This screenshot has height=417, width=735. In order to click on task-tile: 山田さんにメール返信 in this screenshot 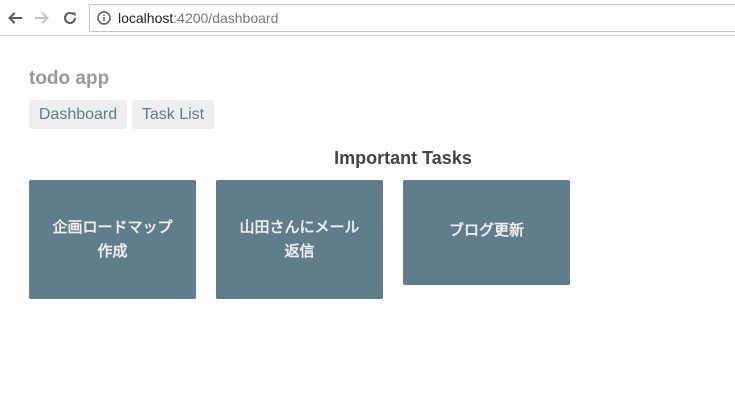, I will do `click(299, 239)`.